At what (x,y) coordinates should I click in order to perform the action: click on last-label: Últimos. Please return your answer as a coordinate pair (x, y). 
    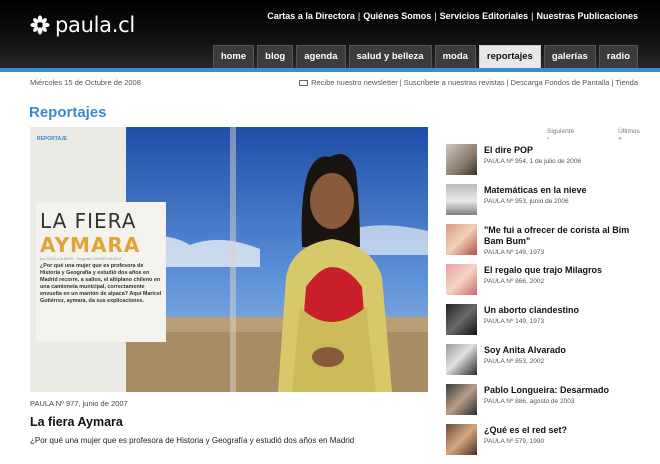
    Looking at the image, I should click on (629, 131).